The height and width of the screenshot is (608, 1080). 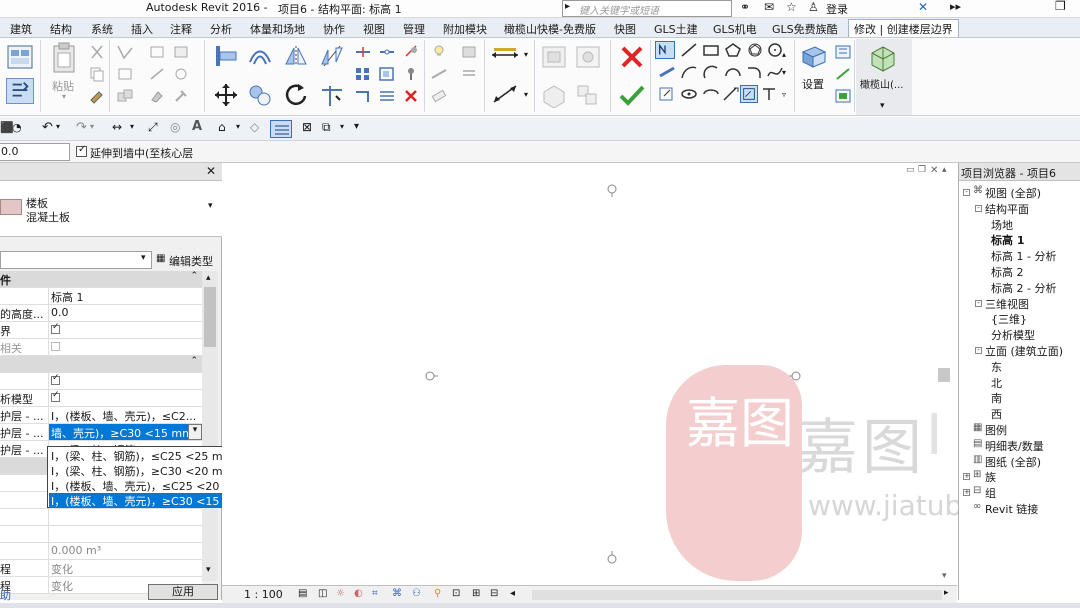 What do you see at coordinates (996, 430) in the screenshot?
I see `tree-item: 图例` at bounding box center [996, 430].